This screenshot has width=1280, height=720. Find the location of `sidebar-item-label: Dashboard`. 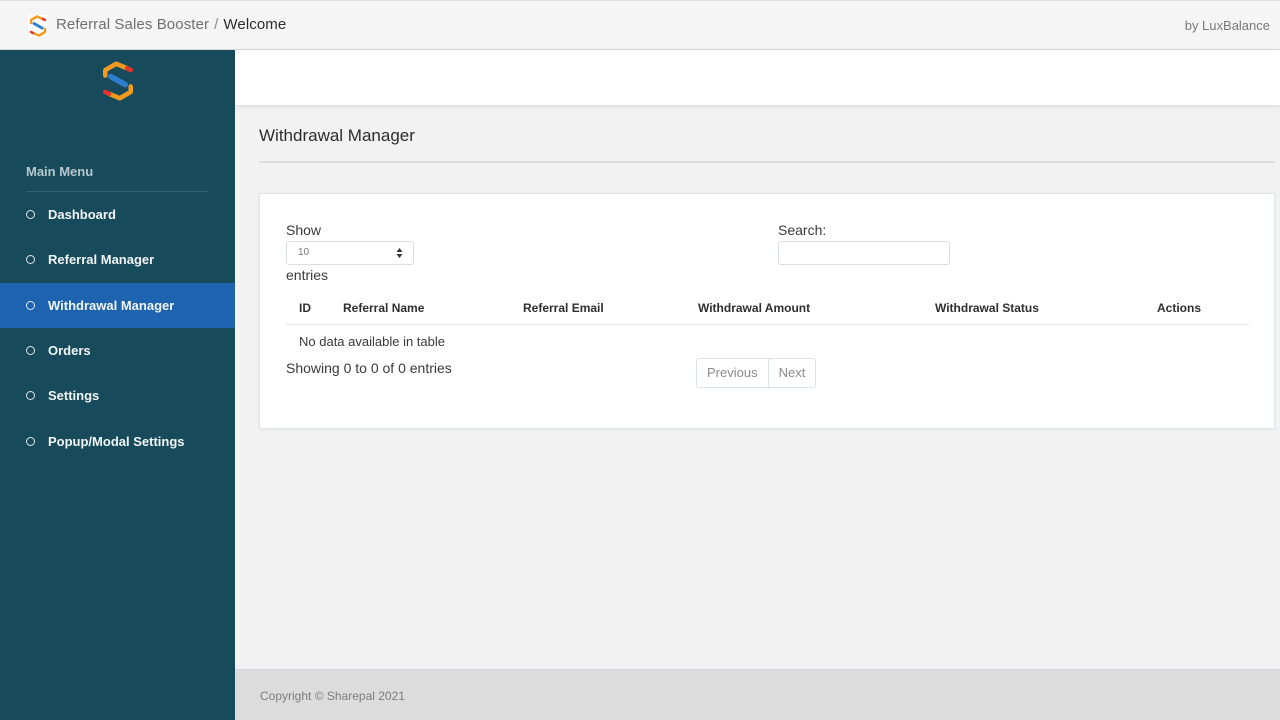

sidebar-item-label: Dashboard is located at coordinates (82, 215).